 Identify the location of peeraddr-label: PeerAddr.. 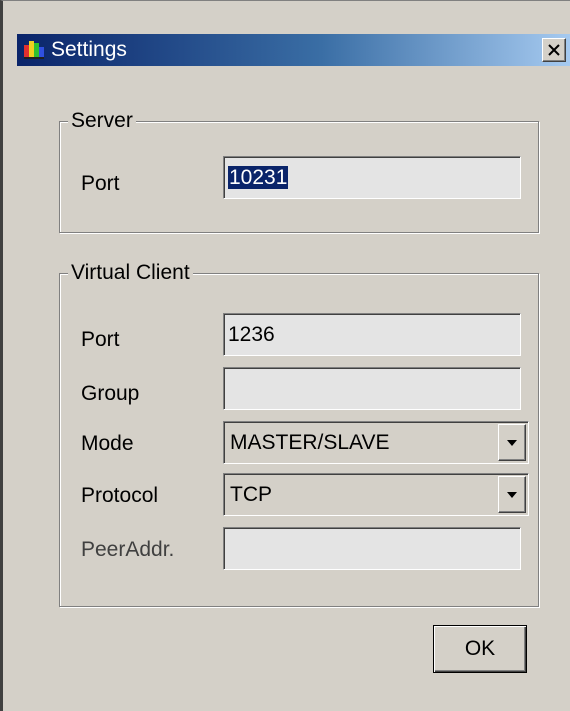
(128, 549).